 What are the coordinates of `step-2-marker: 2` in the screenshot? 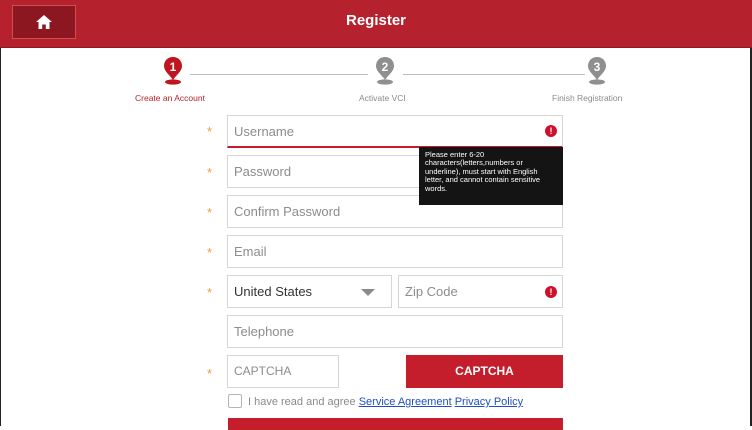 It's located at (385, 71).